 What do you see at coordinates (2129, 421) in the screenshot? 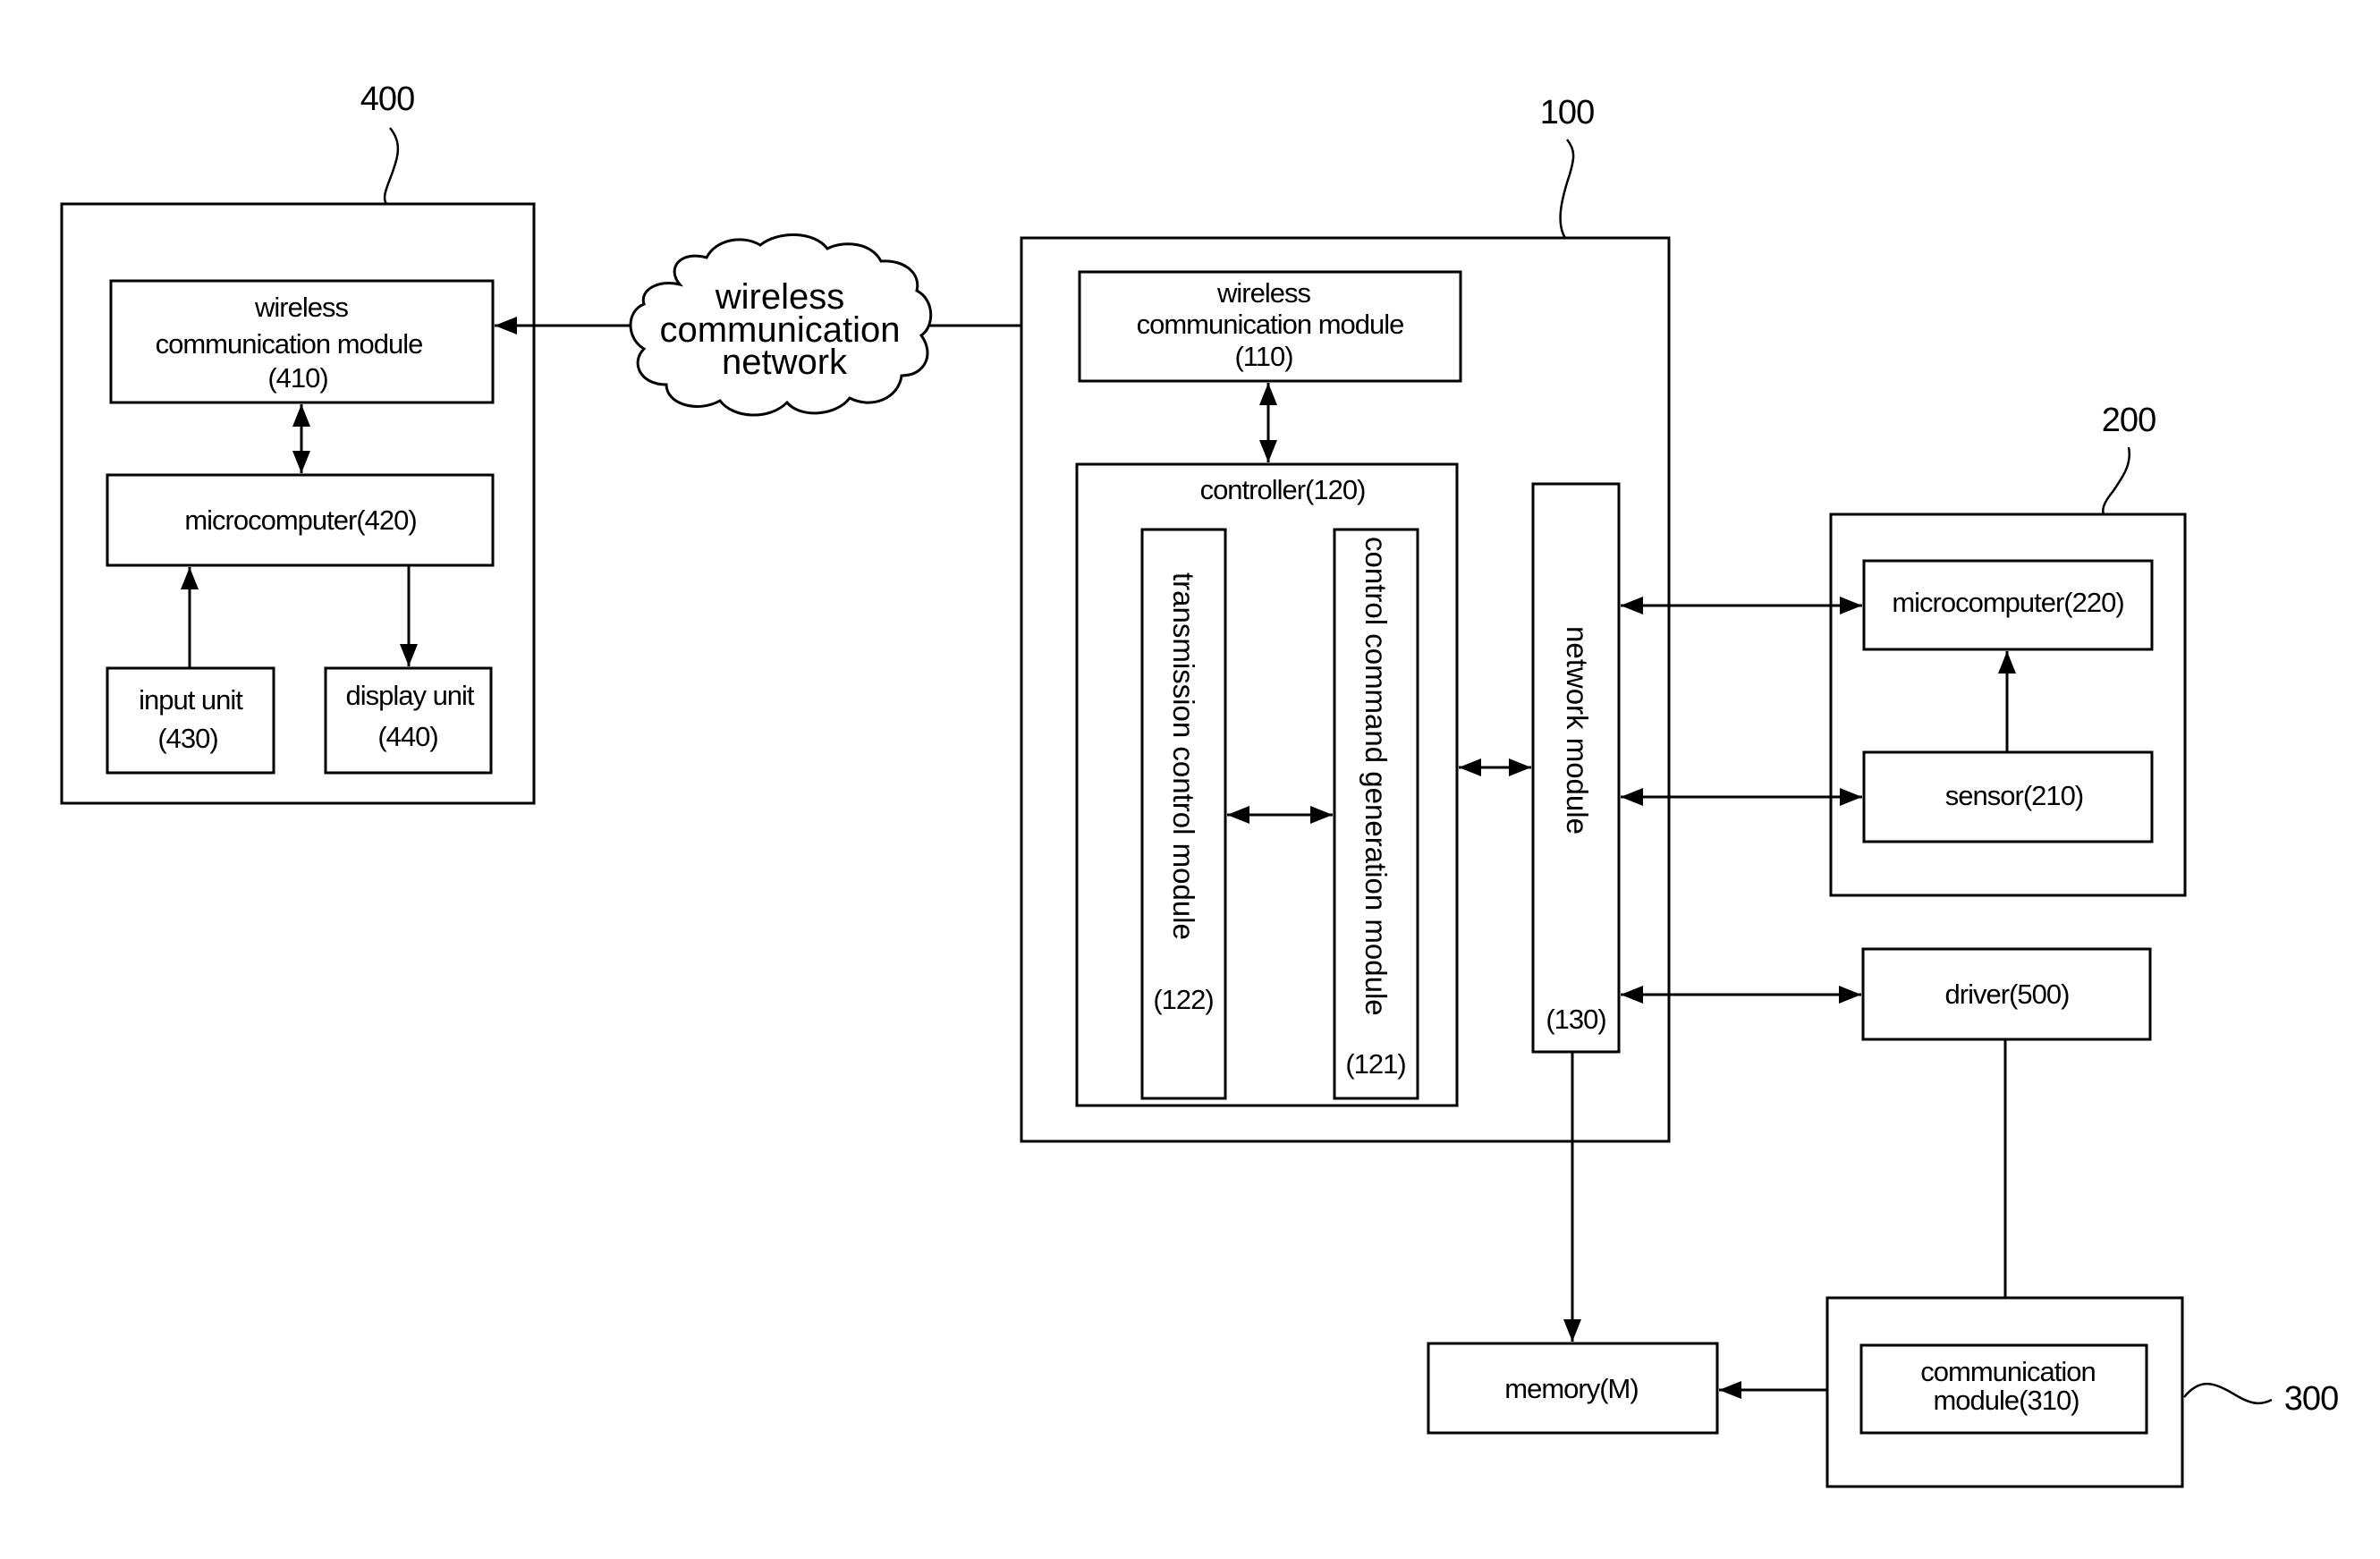
I see `reference-label-200: 200` at bounding box center [2129, 421].